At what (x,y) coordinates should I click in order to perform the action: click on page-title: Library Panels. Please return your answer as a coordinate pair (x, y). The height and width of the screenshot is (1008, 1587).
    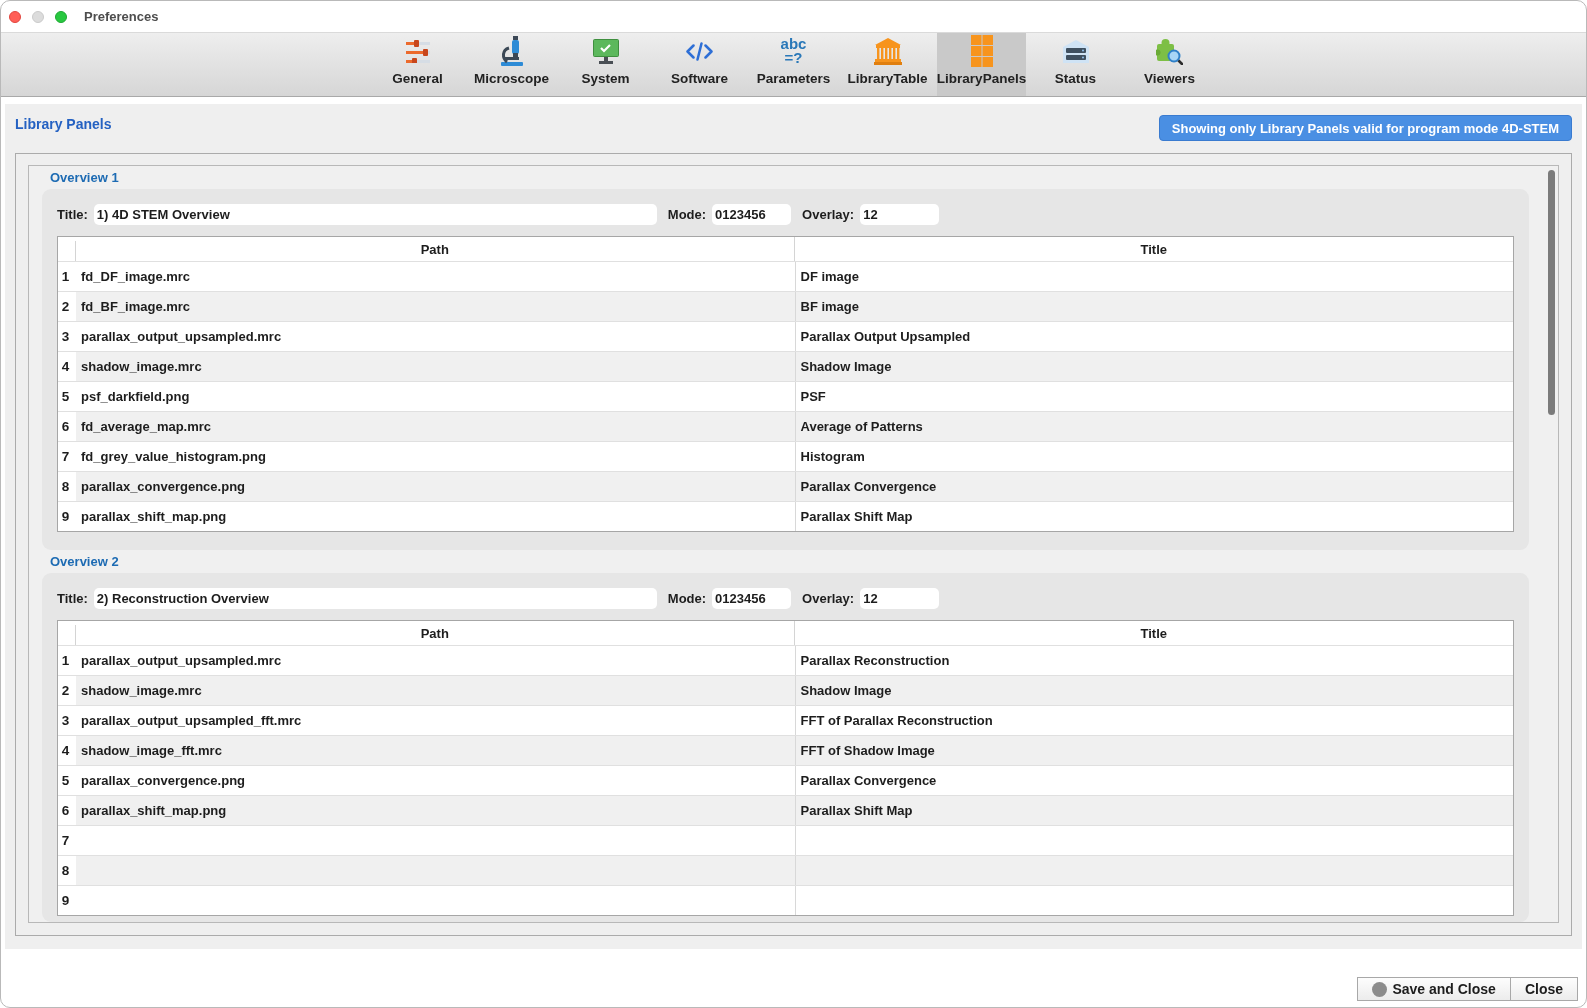
    Looking at the image, I should click on (63, 124).